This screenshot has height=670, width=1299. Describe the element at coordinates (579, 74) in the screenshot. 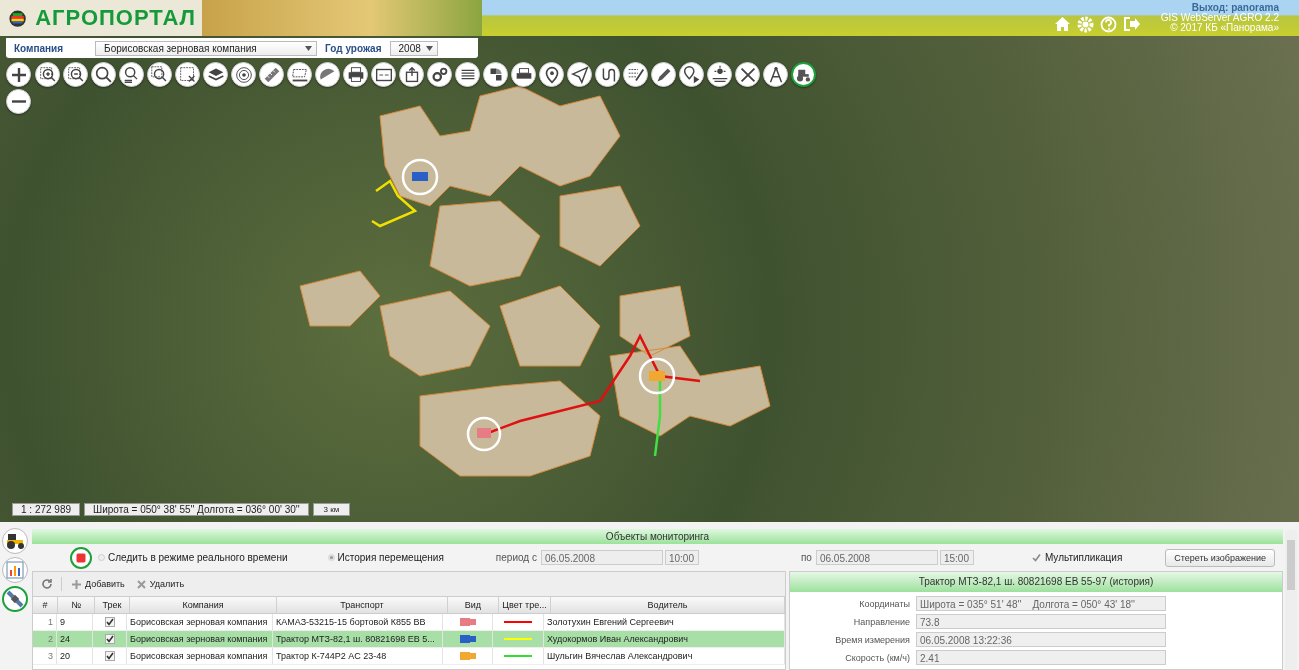

I see `paper-plane-button` at that location.